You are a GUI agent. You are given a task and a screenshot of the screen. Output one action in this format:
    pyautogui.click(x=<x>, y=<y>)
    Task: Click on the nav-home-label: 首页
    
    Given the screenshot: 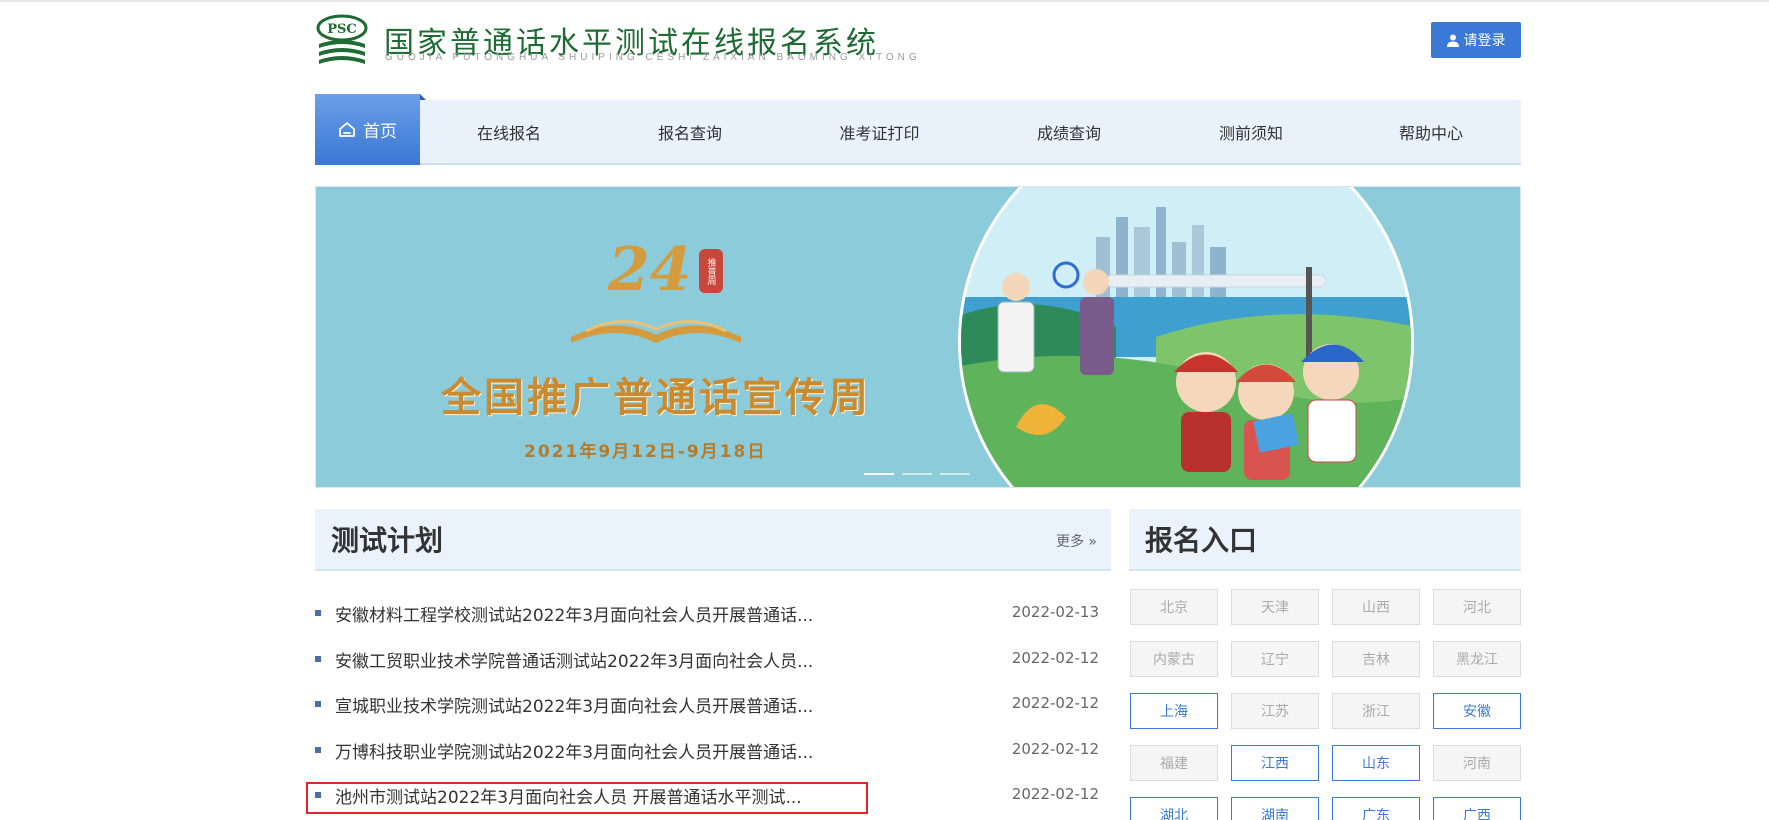 What is the action you would take?
    pyautogui.click(x=380, y=132)
    